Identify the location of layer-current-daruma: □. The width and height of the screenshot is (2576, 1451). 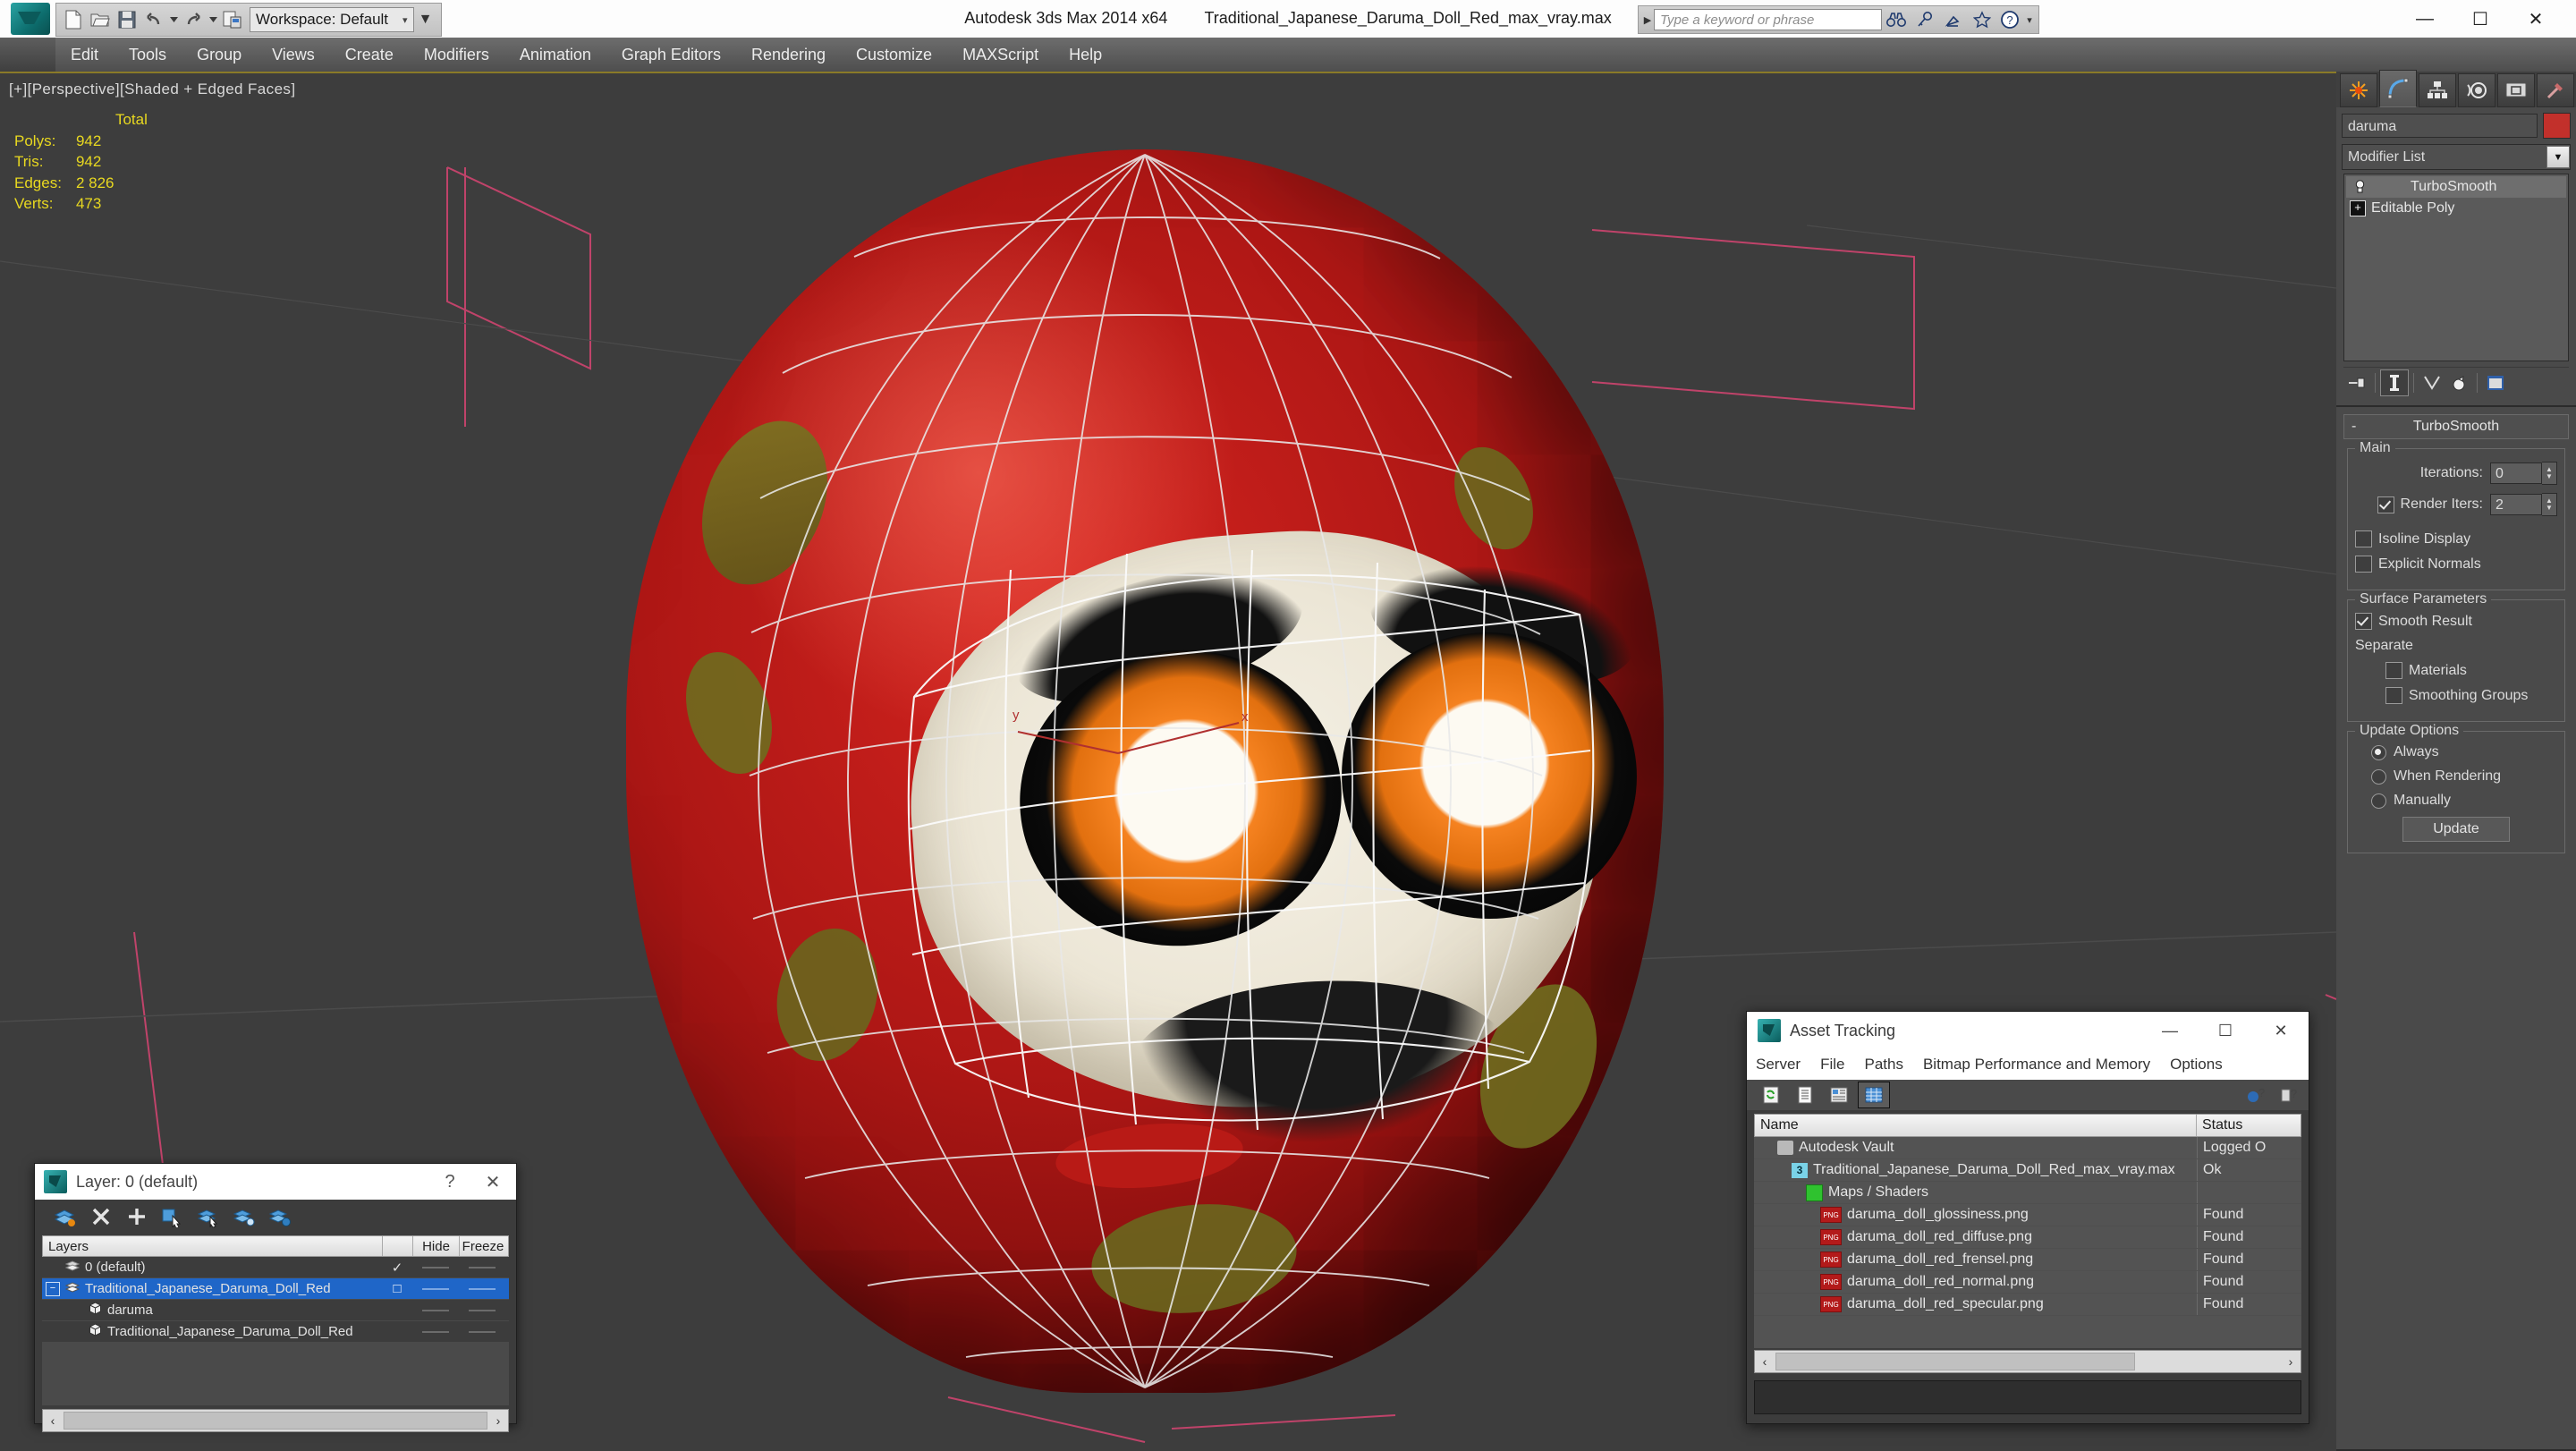
(397, 1288).